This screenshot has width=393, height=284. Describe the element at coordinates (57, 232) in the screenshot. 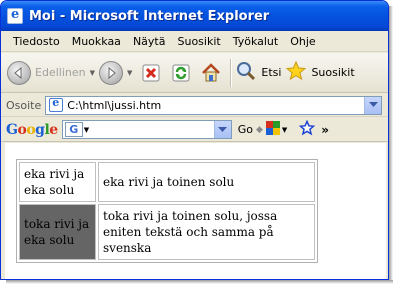

I see `table-cell-highlighted: toka rivi ja eka solu` at that location.